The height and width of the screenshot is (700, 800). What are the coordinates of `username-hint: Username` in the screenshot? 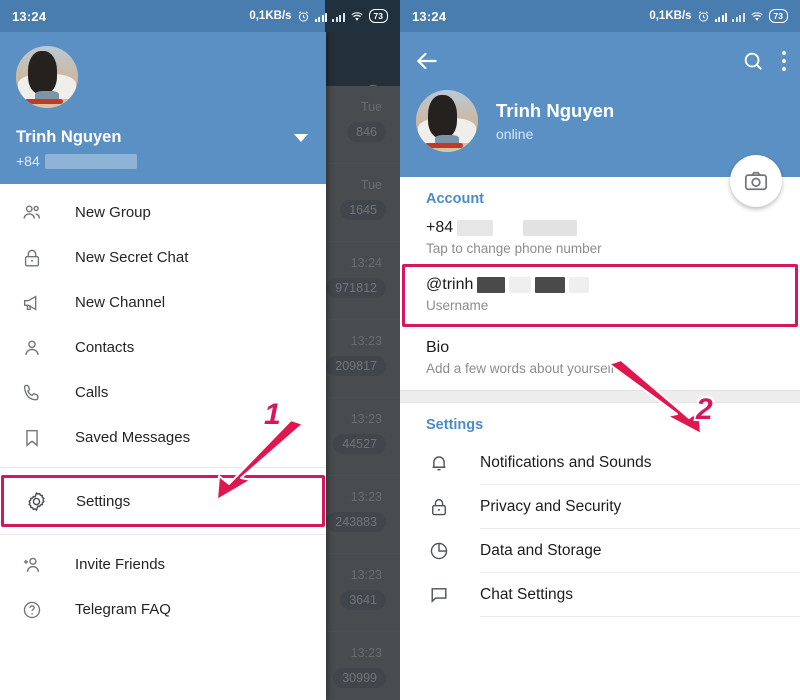 It's located at (457, 305).